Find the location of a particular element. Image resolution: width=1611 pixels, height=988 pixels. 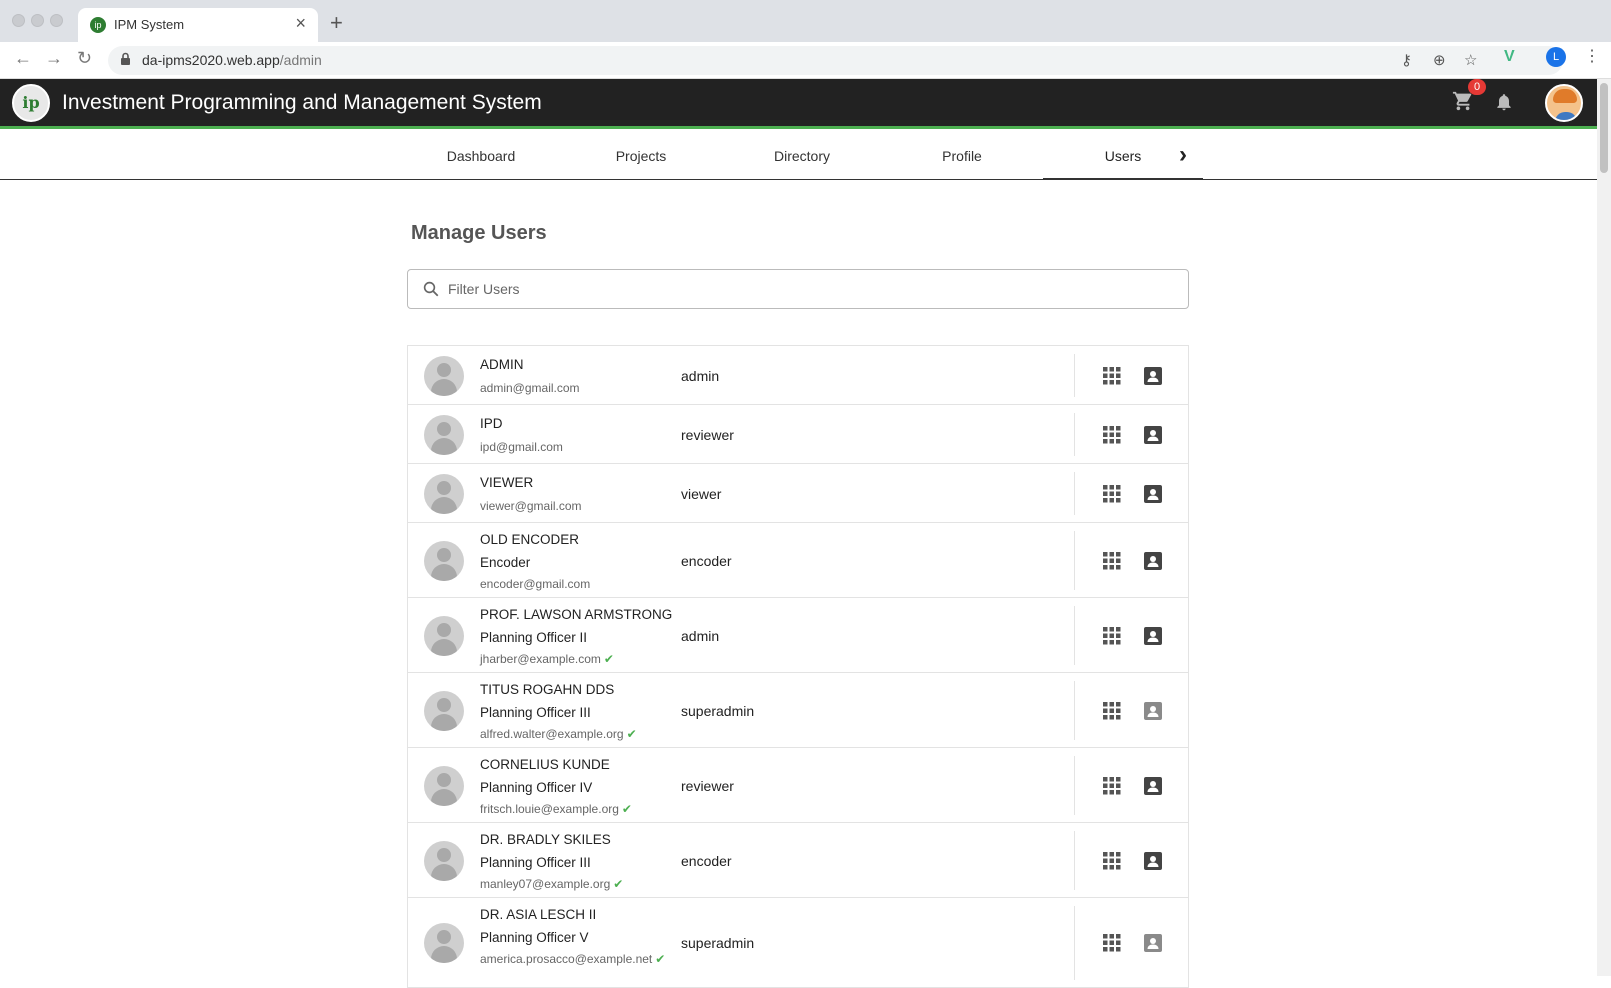

window-close-button is located at coordinates (18, 20).